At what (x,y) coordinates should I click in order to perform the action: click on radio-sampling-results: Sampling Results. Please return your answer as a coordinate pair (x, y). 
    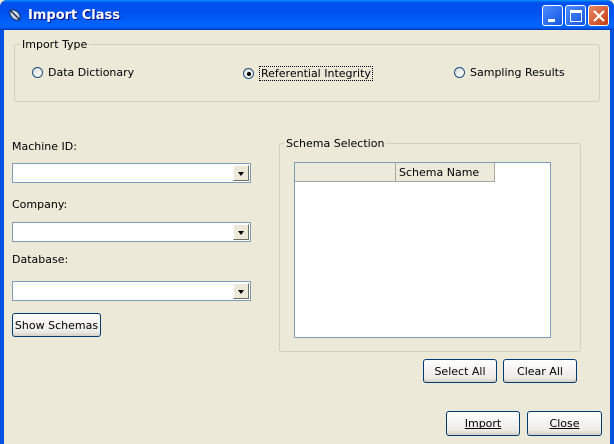
    Looking at the image, I should click on (509, 72).